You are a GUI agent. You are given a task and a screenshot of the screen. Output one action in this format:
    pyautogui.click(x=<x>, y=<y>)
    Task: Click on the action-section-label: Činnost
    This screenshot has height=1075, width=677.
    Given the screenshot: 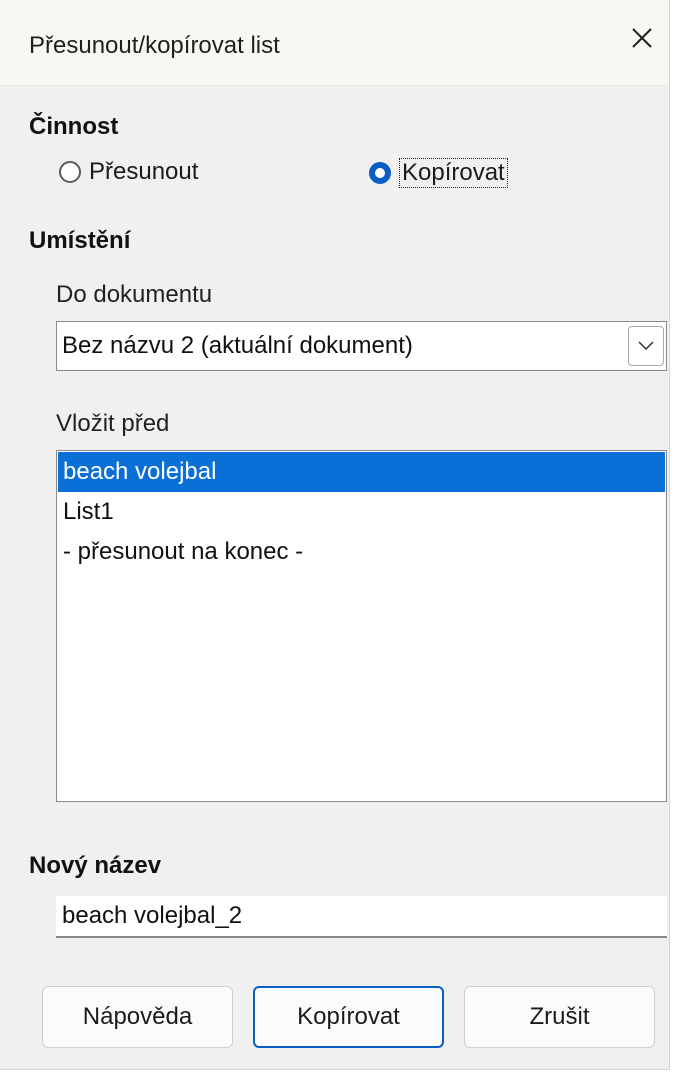 What is the action you would take?
    pyautogui.click(x=74, y=126)
    